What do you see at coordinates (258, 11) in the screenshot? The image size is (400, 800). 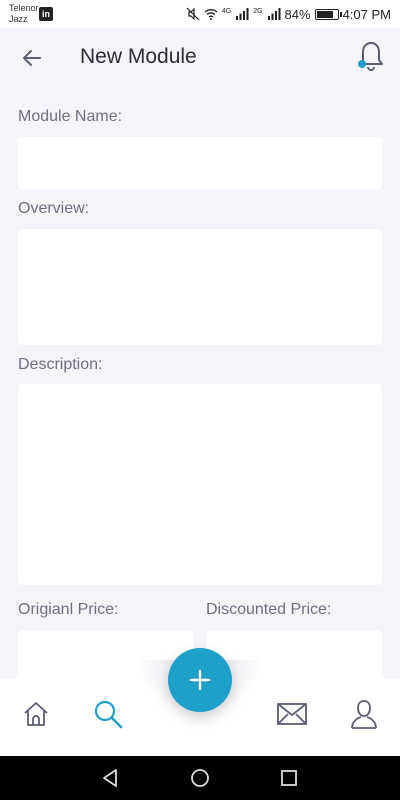 I see `network-type-2: 2G` at bounding box center [258, 11].